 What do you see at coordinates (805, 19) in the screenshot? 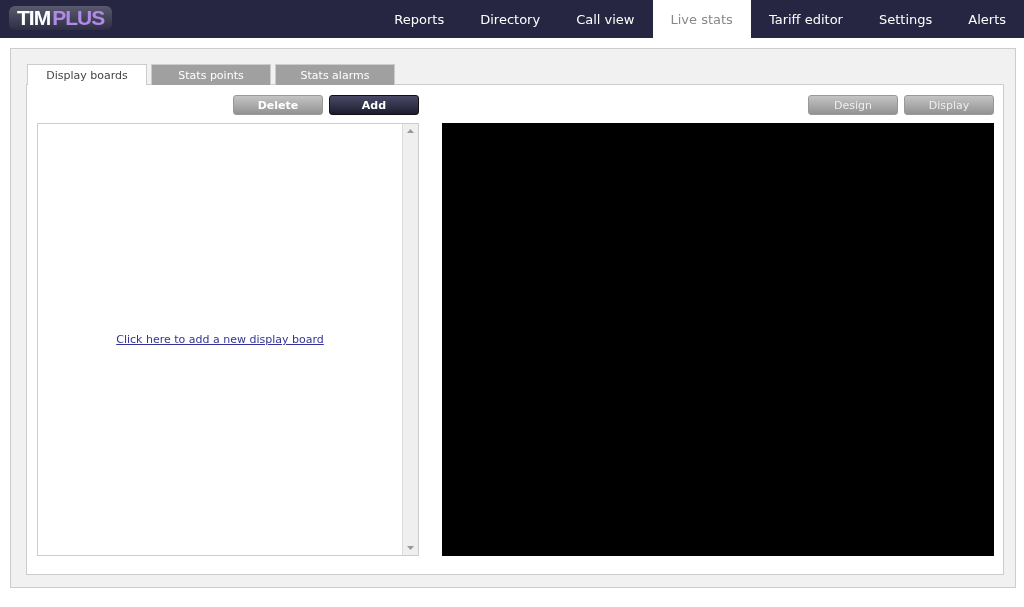
I see `nav-tab: Tariff editor` at bounding box center [805, 19].